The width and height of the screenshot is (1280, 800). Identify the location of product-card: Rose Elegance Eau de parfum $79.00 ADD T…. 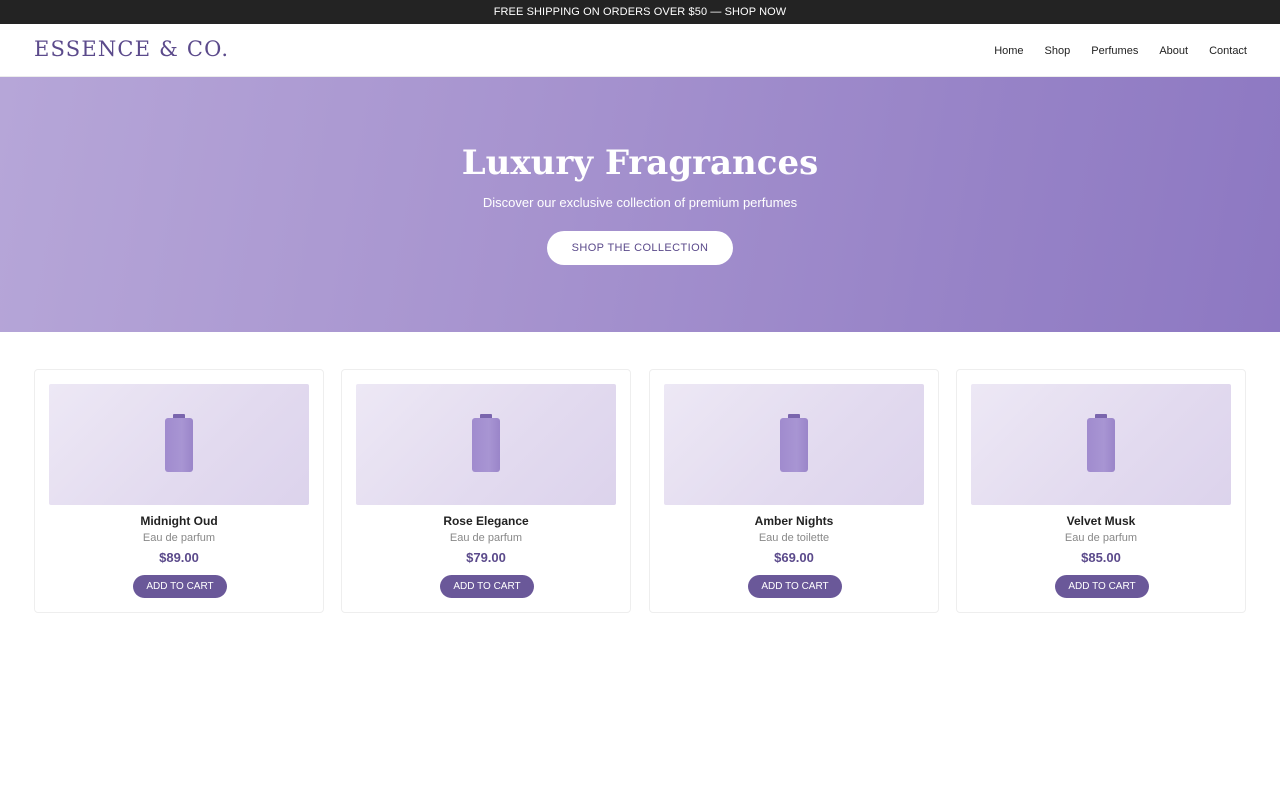
(486, 491).